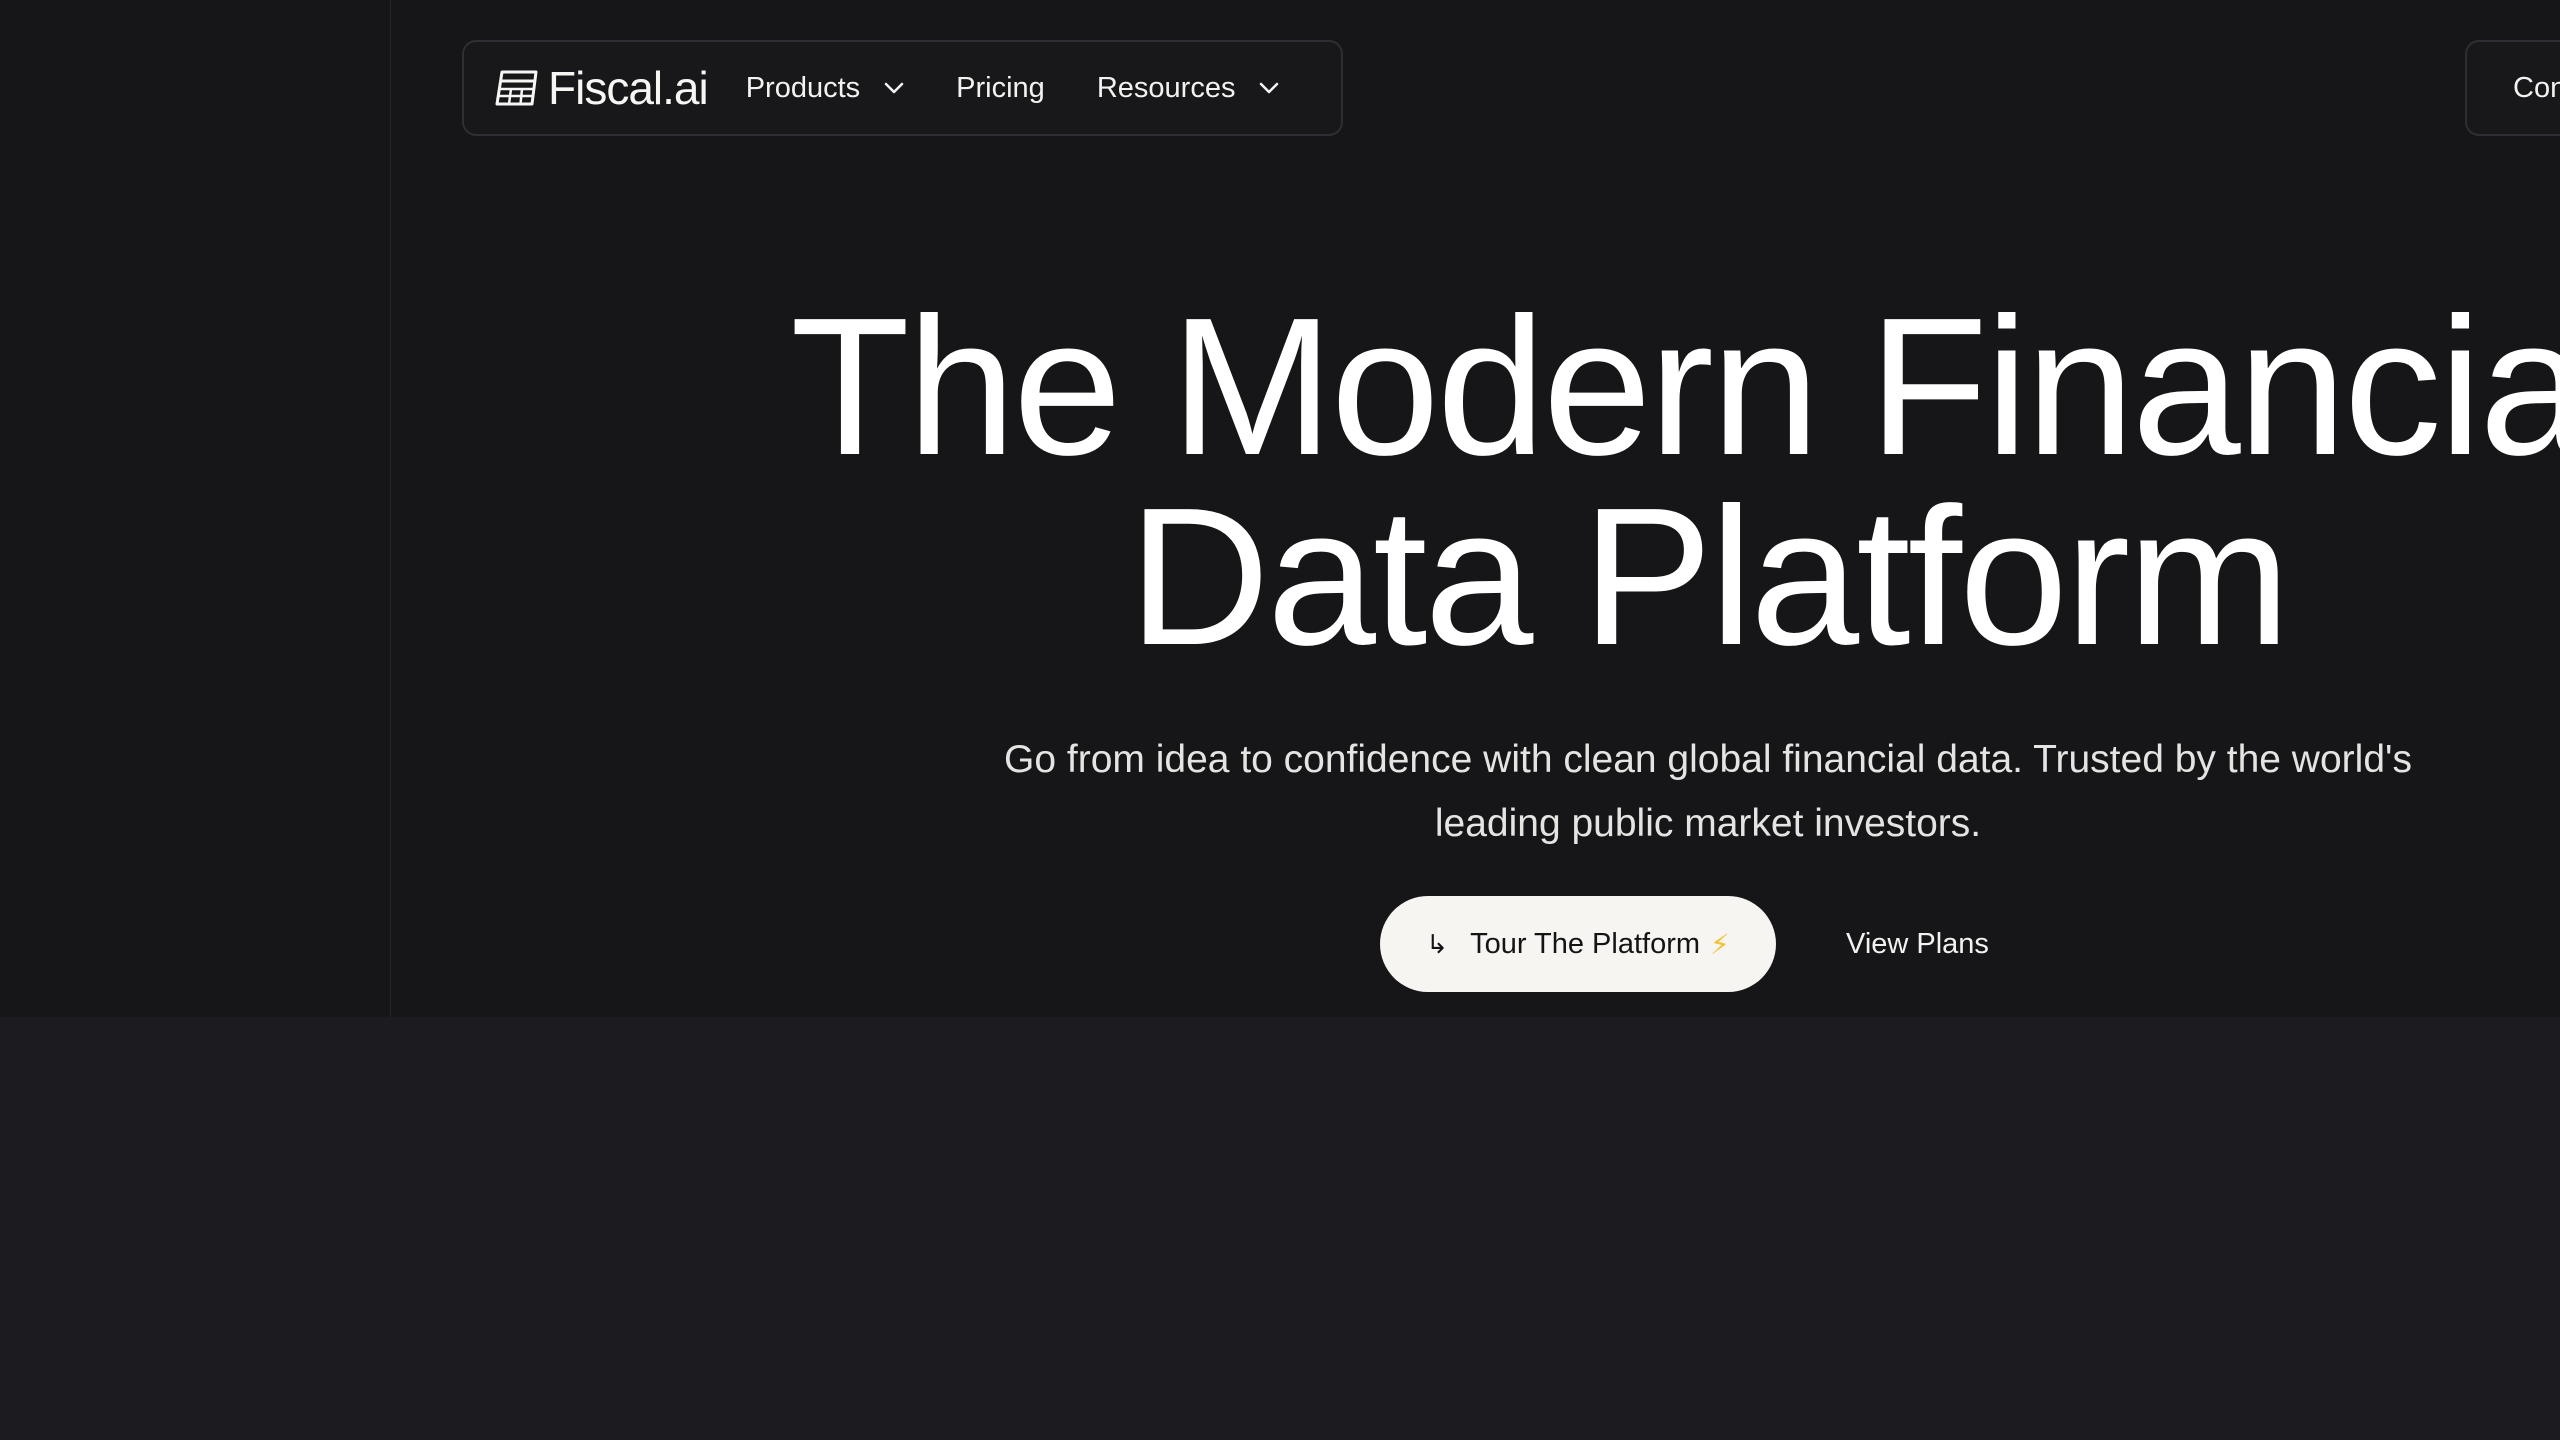 Image resolution: width=2560 pixels, height=1440 pixels. Describe the element at coordinates (1437, 943) in the screenshot. I see `return-arrow-icon: ↳` at that location.